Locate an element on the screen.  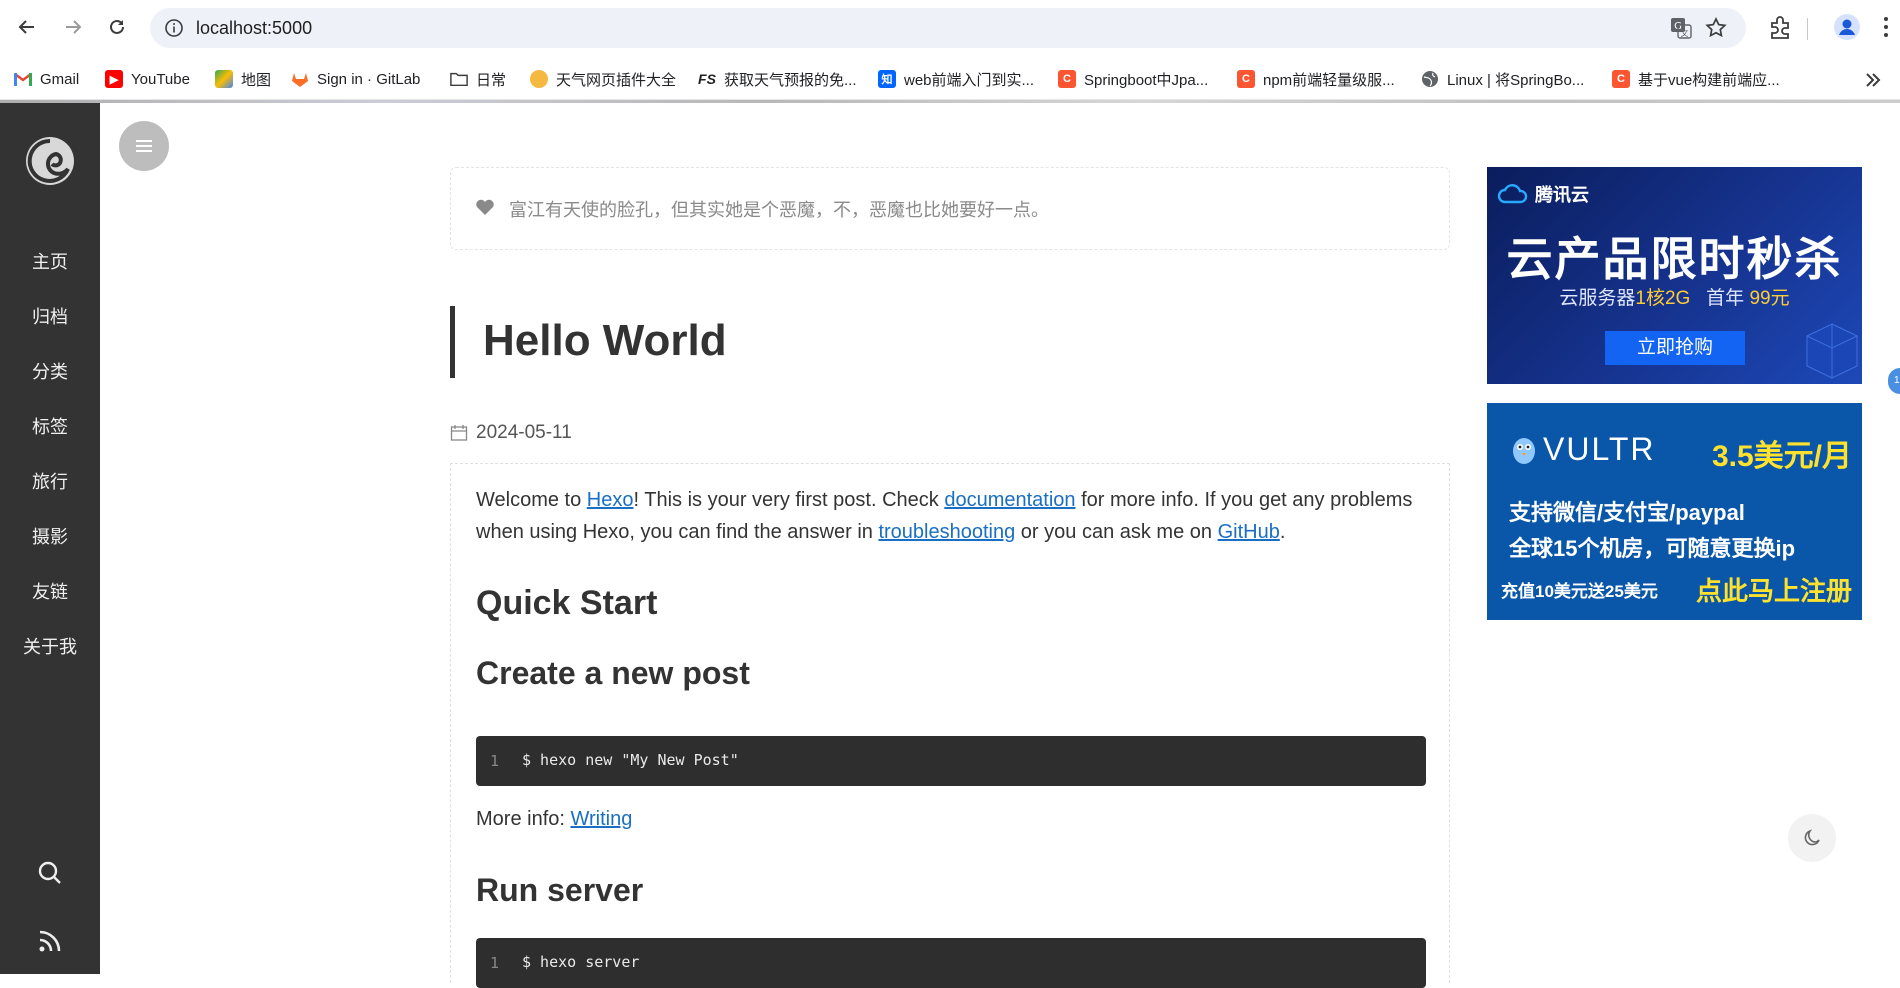
hexo-link: Hexo is located at coordinates (610, 500).